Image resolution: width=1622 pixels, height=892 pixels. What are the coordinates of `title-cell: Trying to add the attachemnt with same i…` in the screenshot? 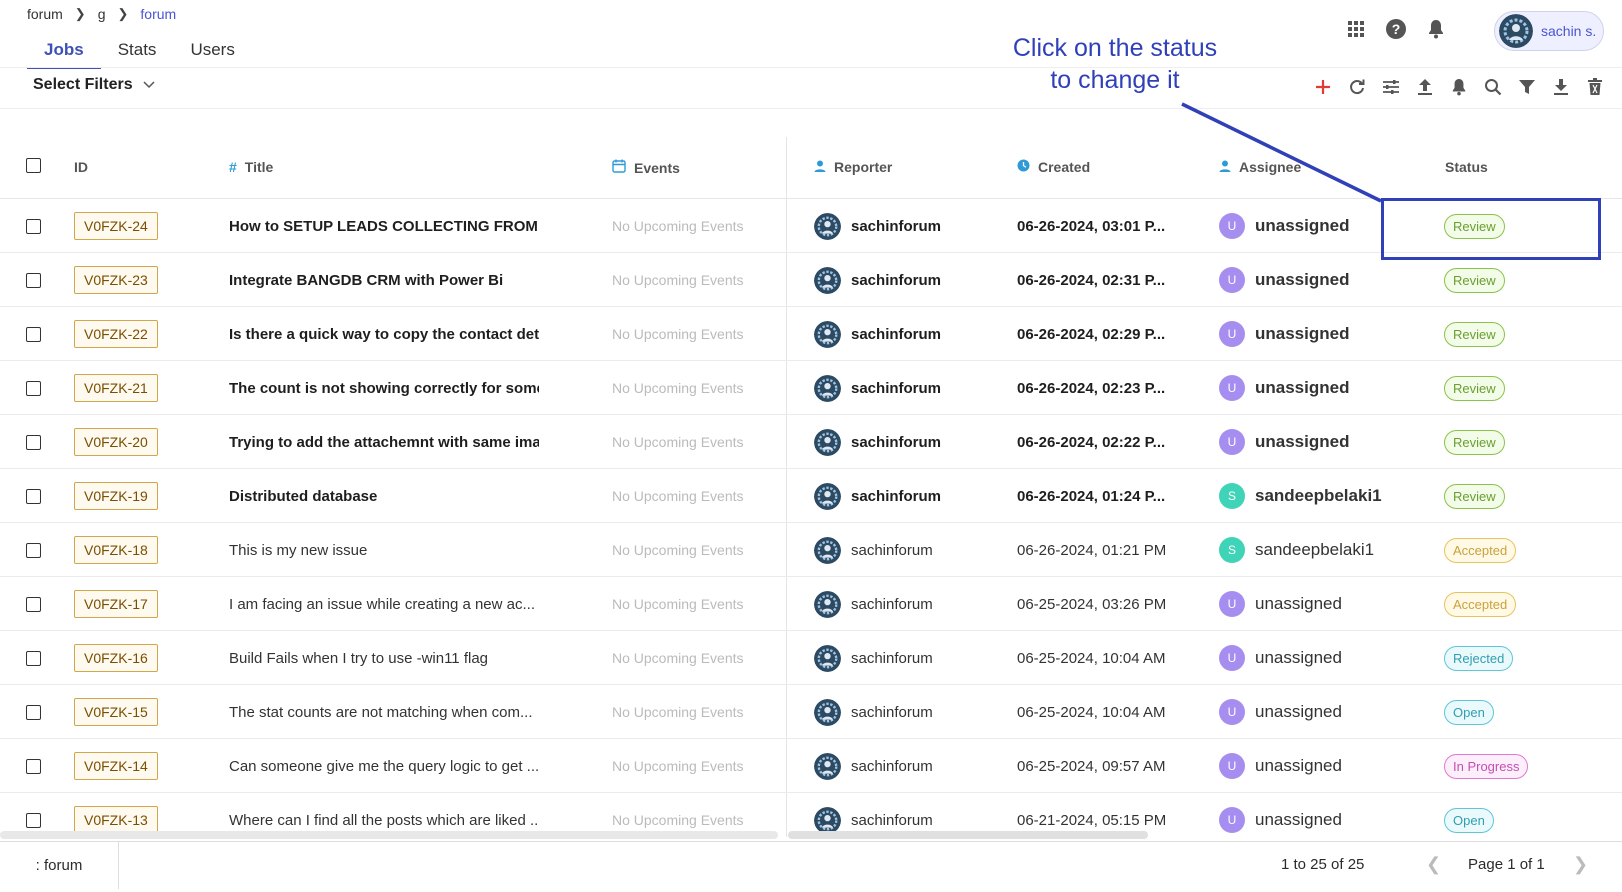 It's located at (384, 442).